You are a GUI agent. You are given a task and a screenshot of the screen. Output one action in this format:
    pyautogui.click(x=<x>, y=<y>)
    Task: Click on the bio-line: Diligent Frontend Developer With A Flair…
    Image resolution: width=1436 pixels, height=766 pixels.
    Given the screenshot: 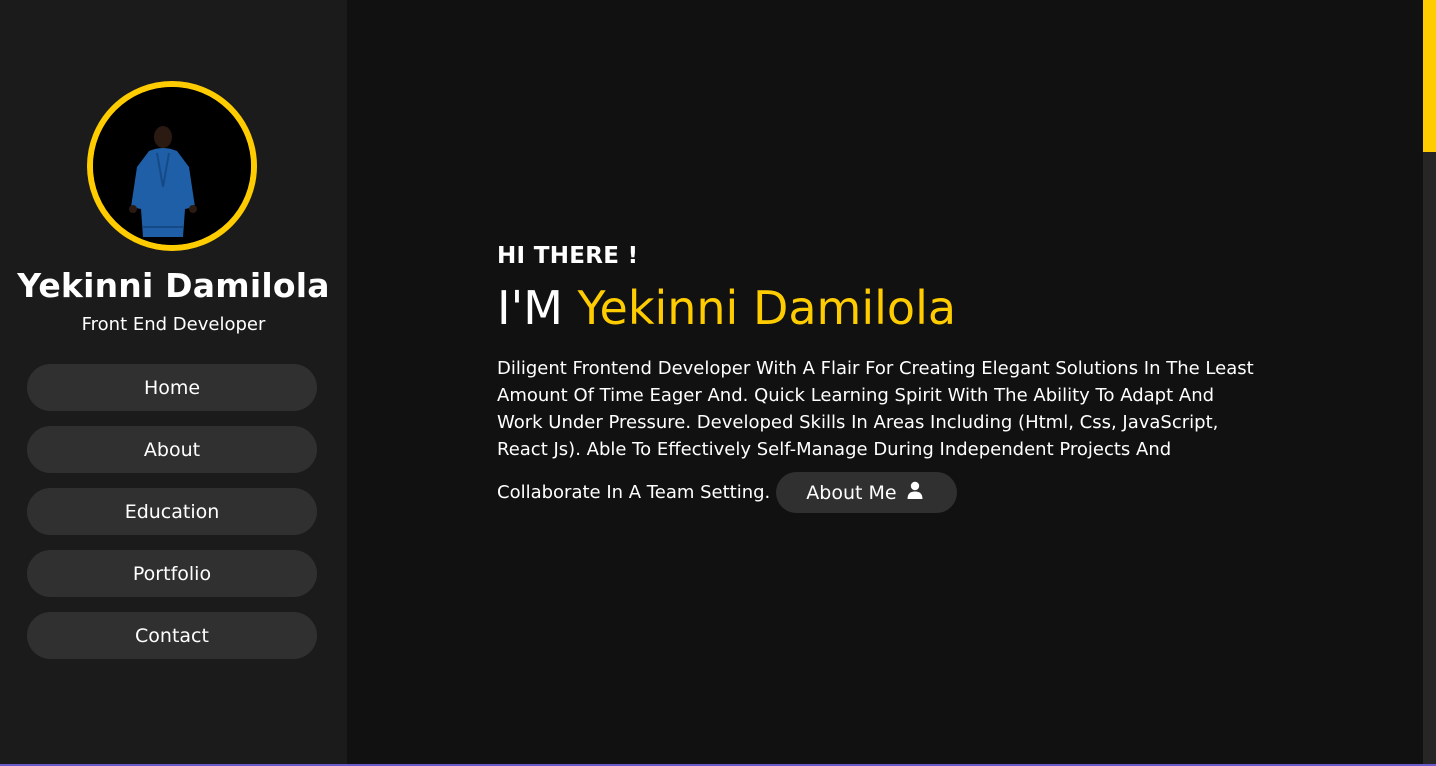 What is the action you would take?
    pyautogui.click(x=875, y=368)
    